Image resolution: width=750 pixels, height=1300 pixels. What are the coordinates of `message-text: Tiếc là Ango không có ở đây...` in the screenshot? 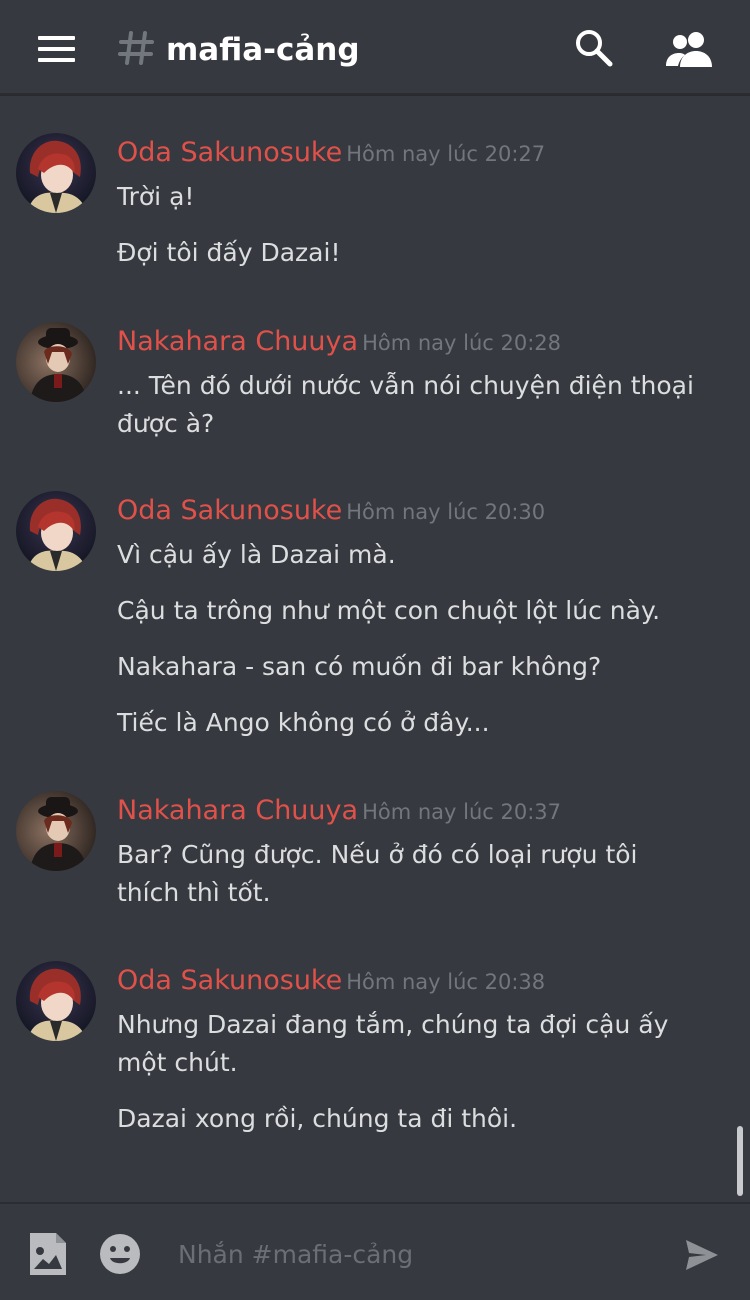 It's located at (303, 722).